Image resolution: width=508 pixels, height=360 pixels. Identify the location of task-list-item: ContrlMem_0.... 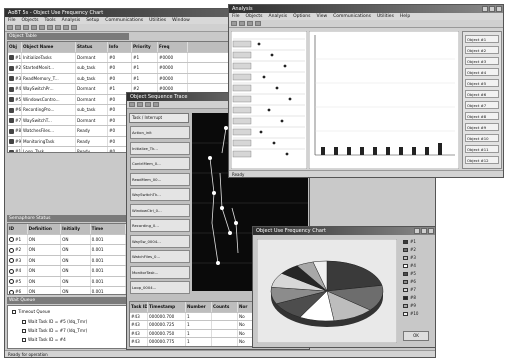
(160, 163).